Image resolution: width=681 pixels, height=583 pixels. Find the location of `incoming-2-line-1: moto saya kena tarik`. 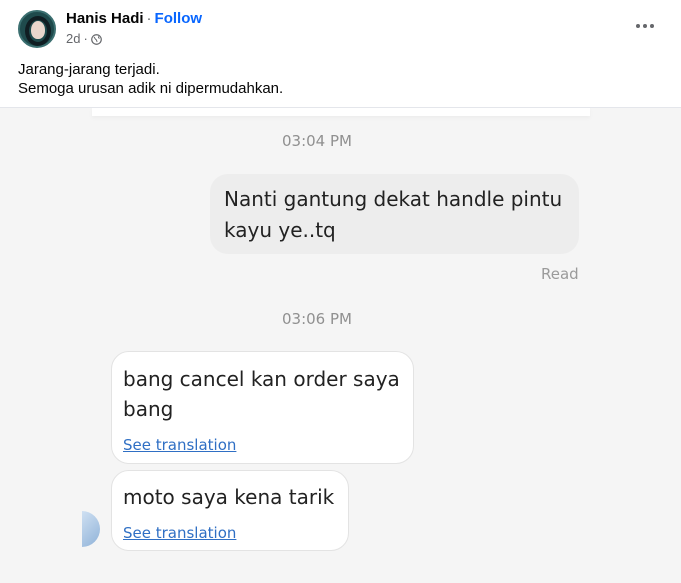

incoming-2-line-1: moto saya kena tarik is located at coordinates (229, 497).